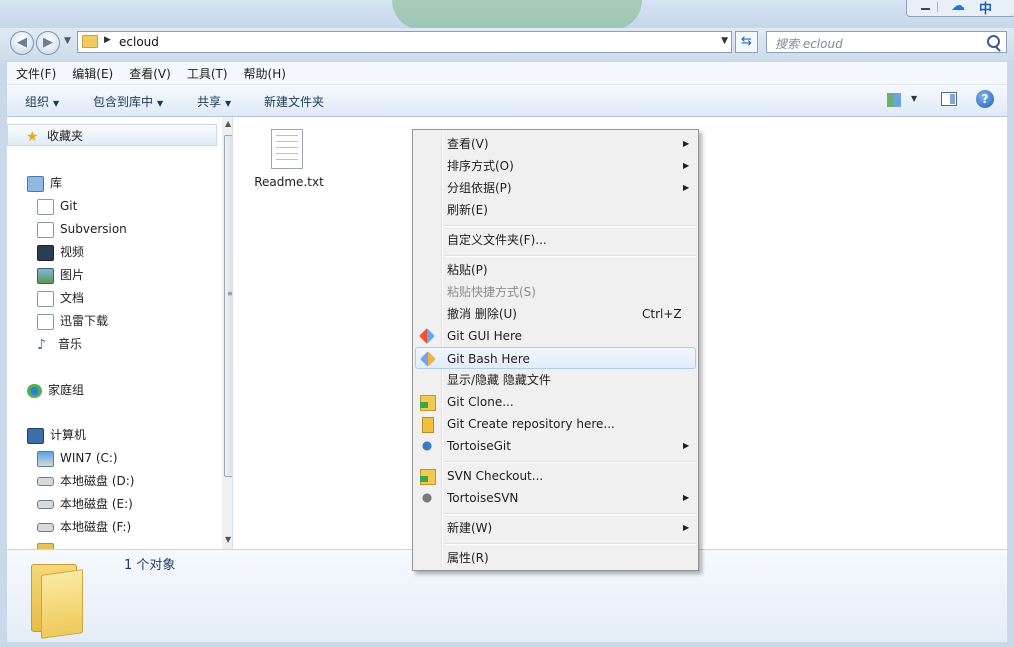 The width and height of the screenshot is (1014, 647). What do you see at coordinates (139, 42) in the screenshot?
I see `breadcrumb-current: ecloud` at bounding box center [139, 42].